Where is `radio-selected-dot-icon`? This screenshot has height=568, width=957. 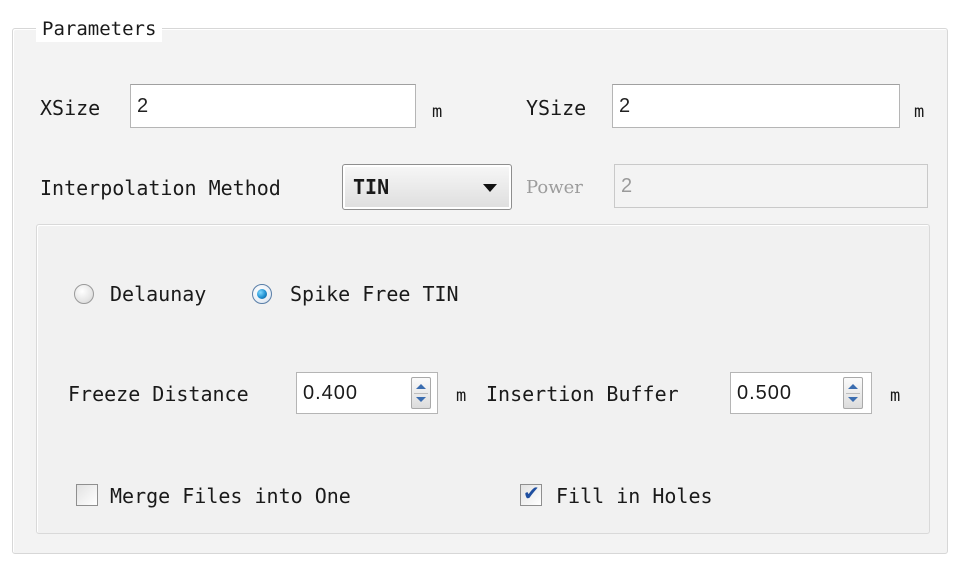
radio-selected-dot-icon is located at coordinates (262, 294).